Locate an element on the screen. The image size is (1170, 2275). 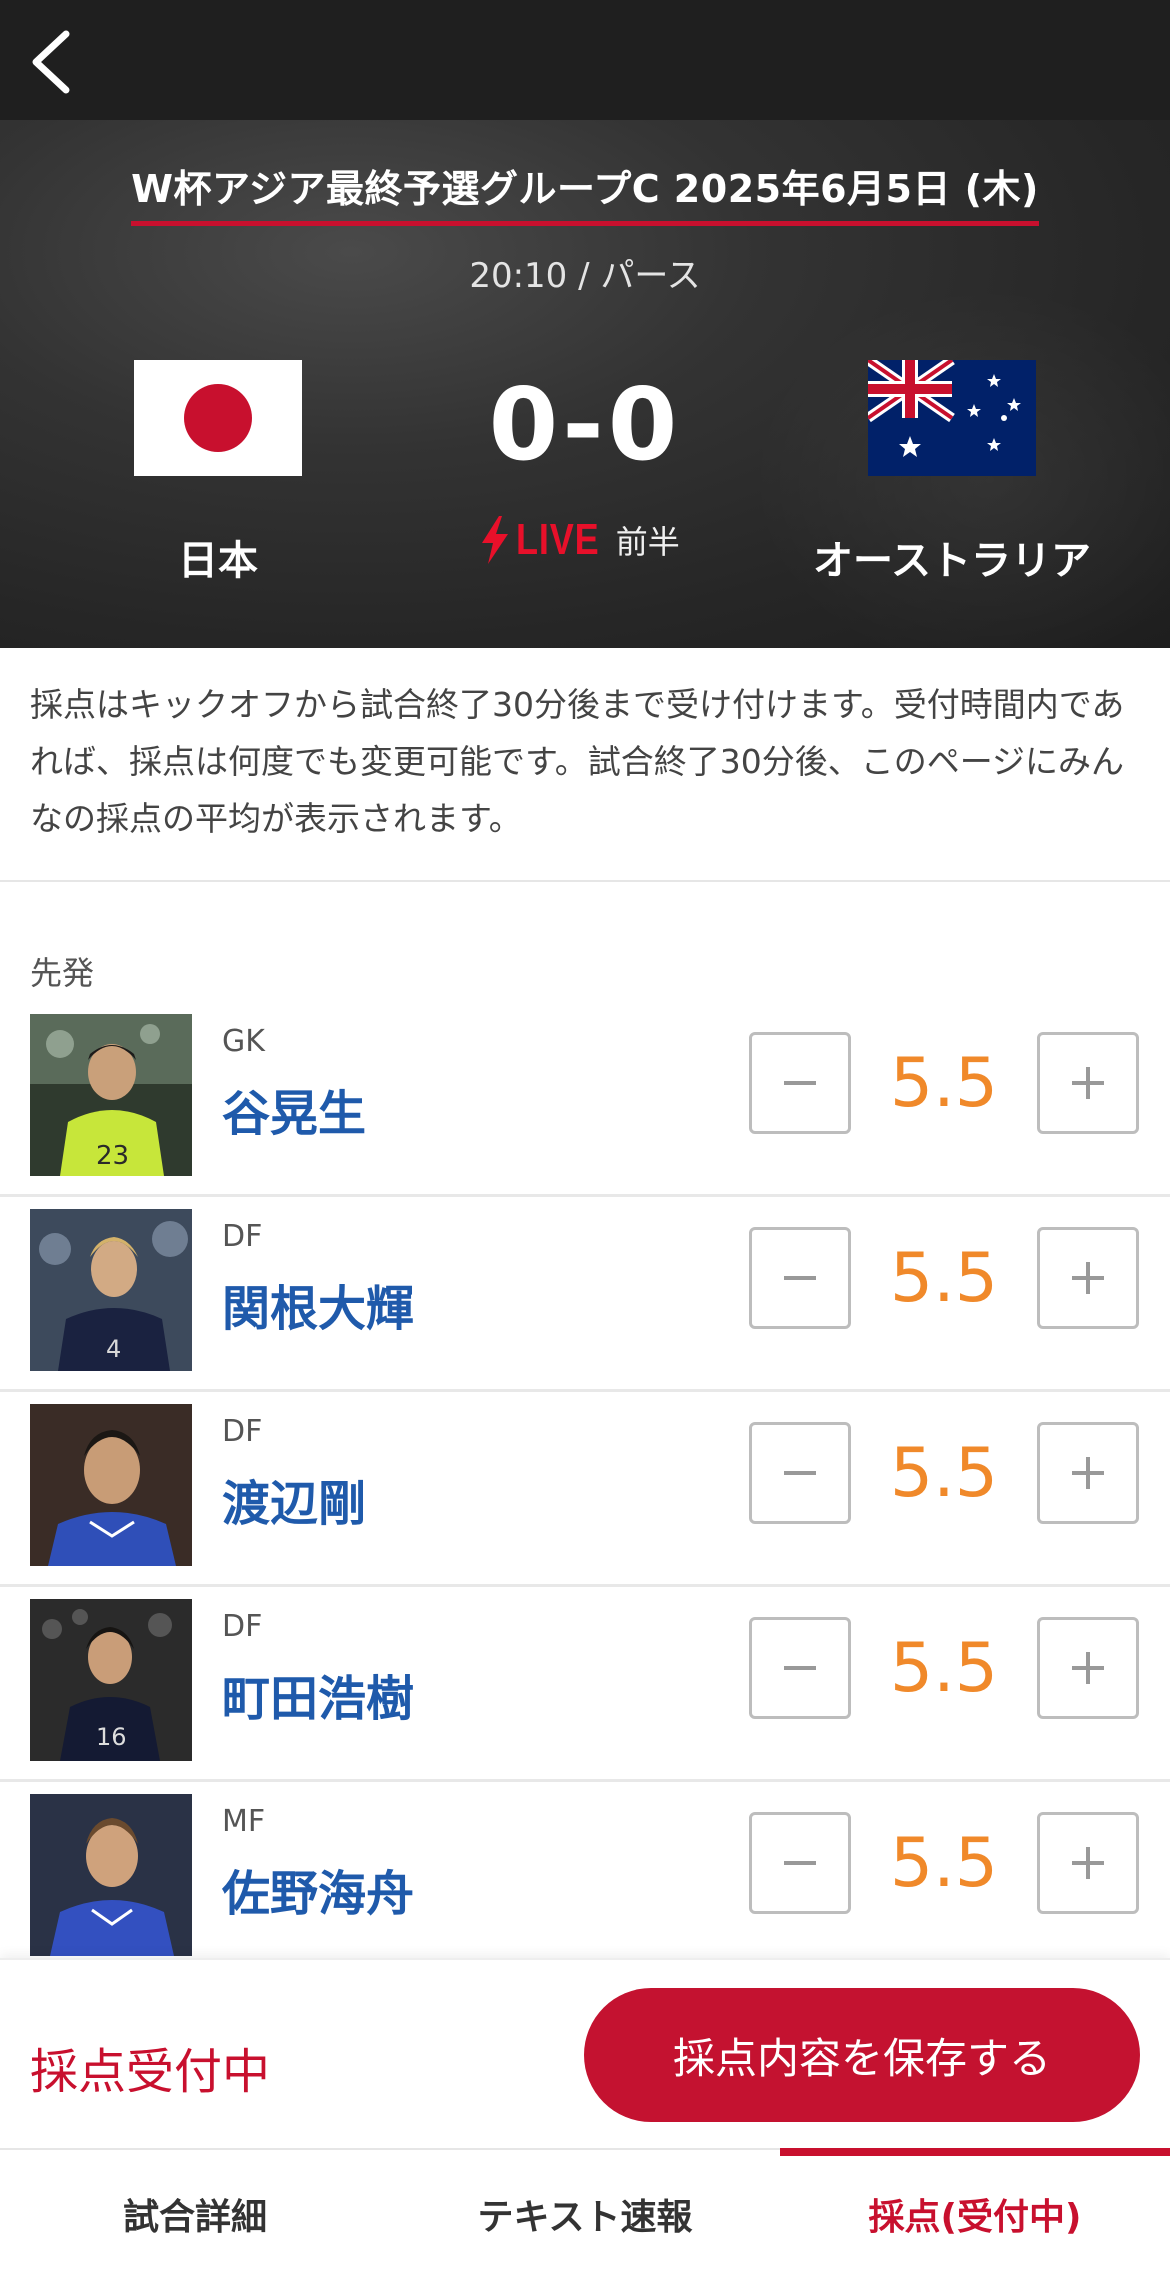
kickoff-info: 20:10 / パース is located at coordinates (585, 276).